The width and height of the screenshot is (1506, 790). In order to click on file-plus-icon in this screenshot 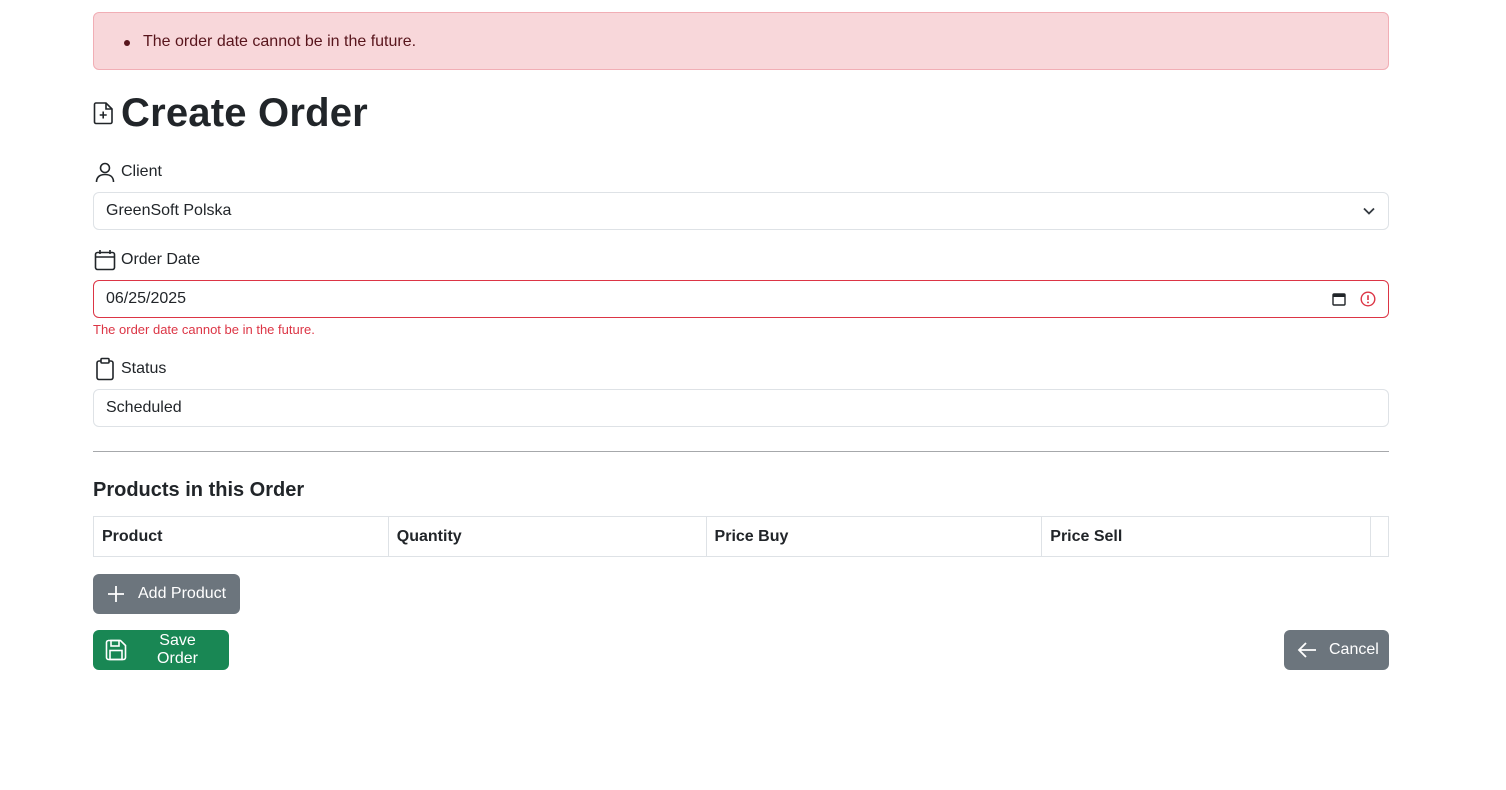, I will do `click(104, 113)`.